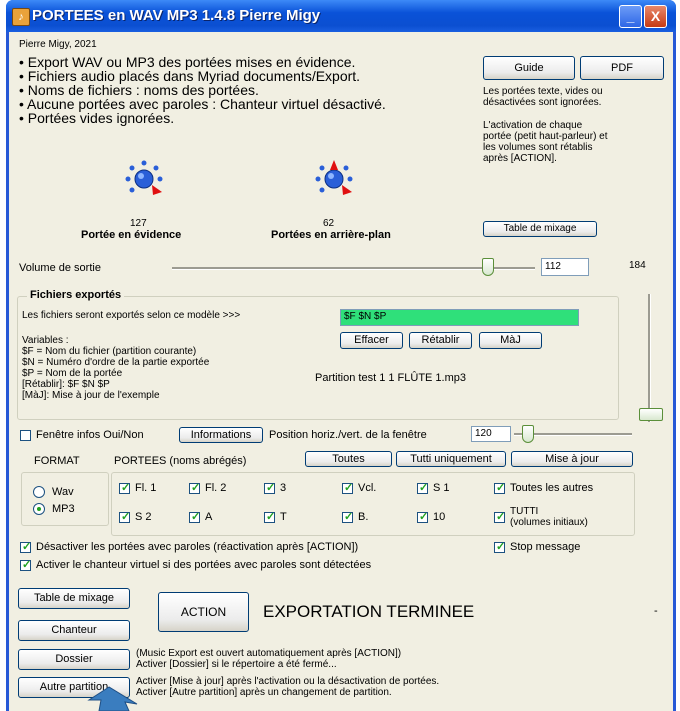  I want to click on window-title: PORTEES en WAV MP3 1.4.8 Pierre Migy, so click(176, 15).